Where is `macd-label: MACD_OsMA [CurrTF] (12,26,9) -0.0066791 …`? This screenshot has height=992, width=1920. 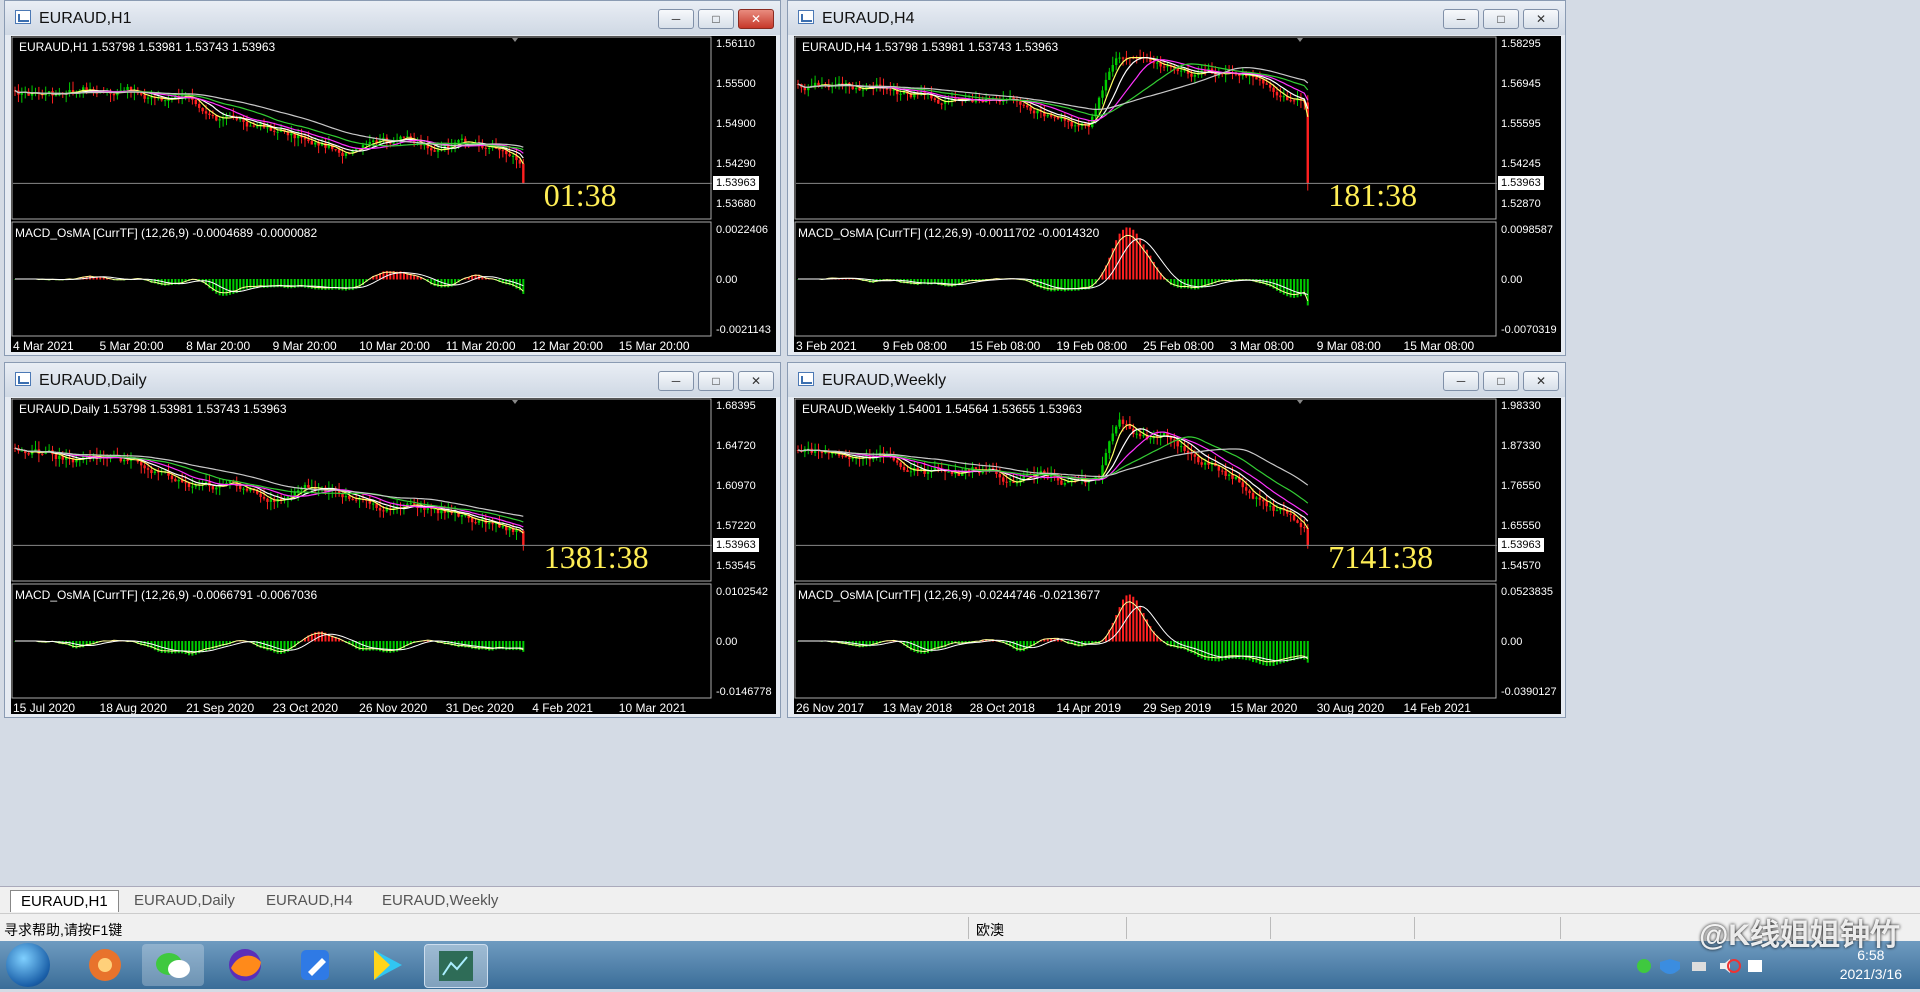 macd-label: MACD_OsMA [CurrTF] (12,26,9) -0.0066791 … is located at coordinates (166, 595).